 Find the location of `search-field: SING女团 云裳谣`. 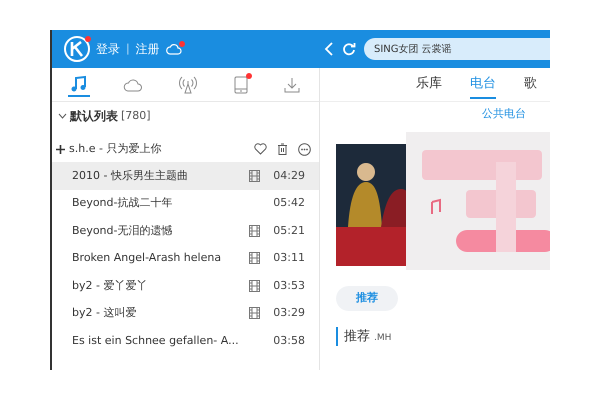

search-field: SING女团 云裳谣 is located at coordinates (457, 49).